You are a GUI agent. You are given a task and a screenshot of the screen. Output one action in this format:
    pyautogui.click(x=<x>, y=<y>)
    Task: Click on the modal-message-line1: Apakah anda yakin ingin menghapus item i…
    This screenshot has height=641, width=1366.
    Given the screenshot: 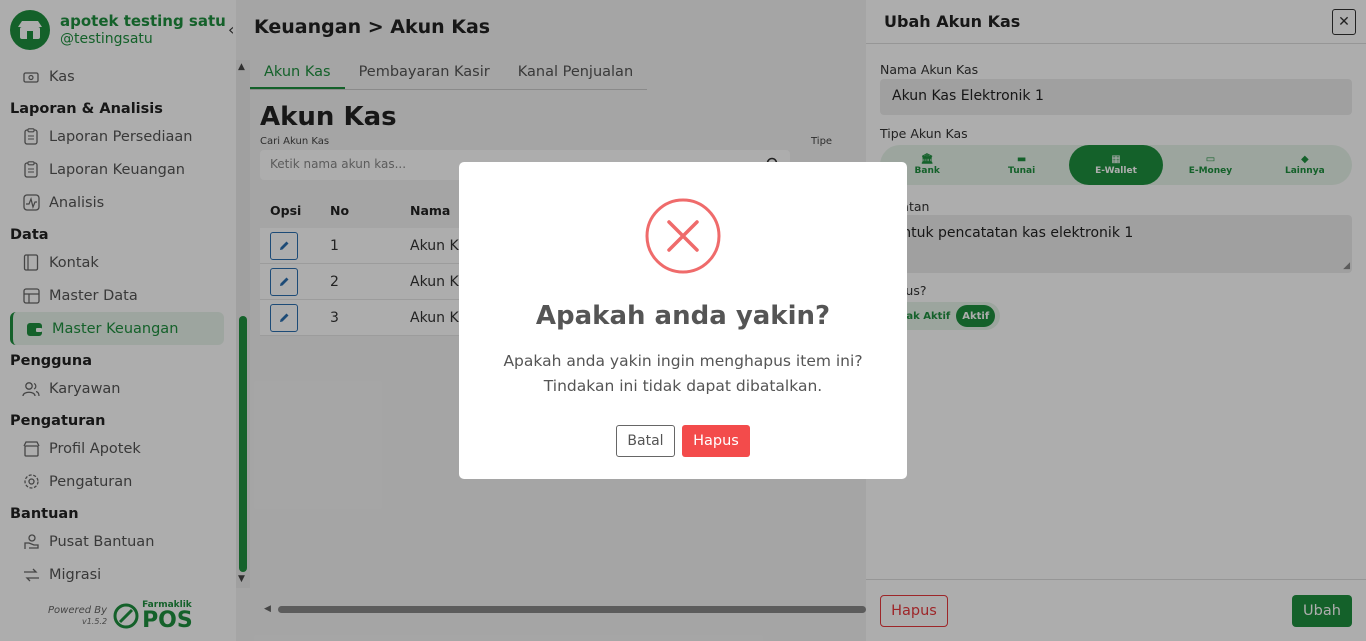 What is the action you would take?
    pyautogui.click(x=683, y=361)
    